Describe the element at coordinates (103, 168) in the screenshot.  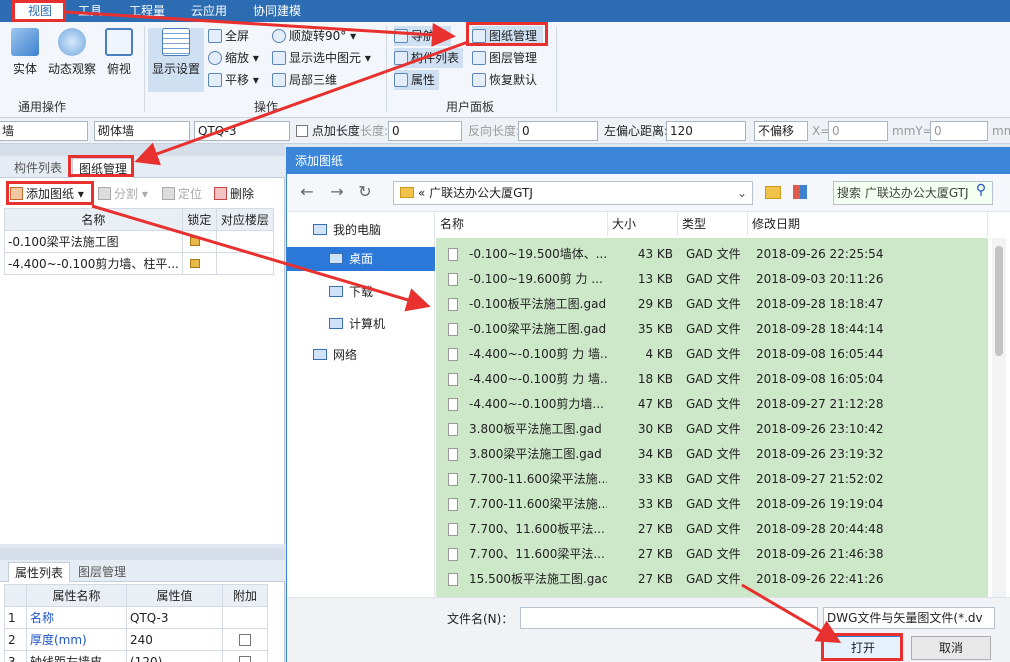
I see `tab-drawing-manage: 图纸管理` at that location.